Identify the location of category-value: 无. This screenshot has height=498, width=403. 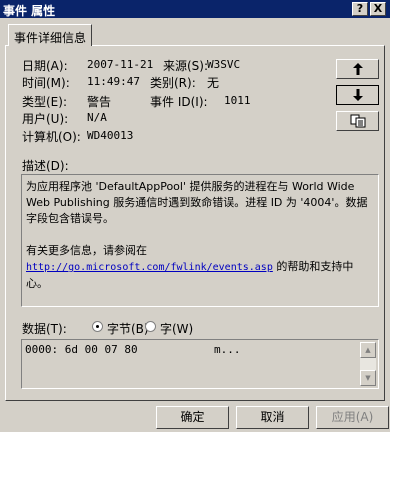
(213, 83).